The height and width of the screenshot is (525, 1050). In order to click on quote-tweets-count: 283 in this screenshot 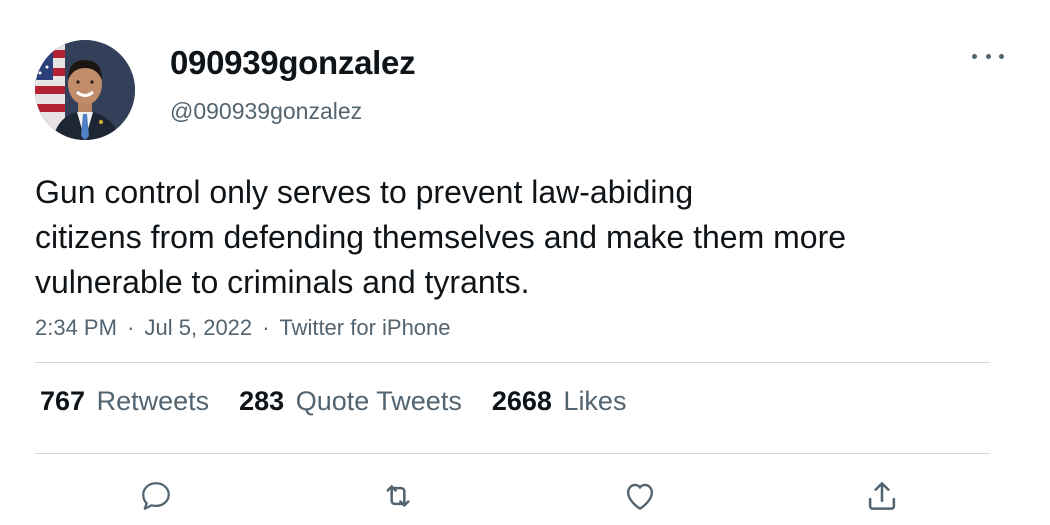, I will do `click(262, 401)`.